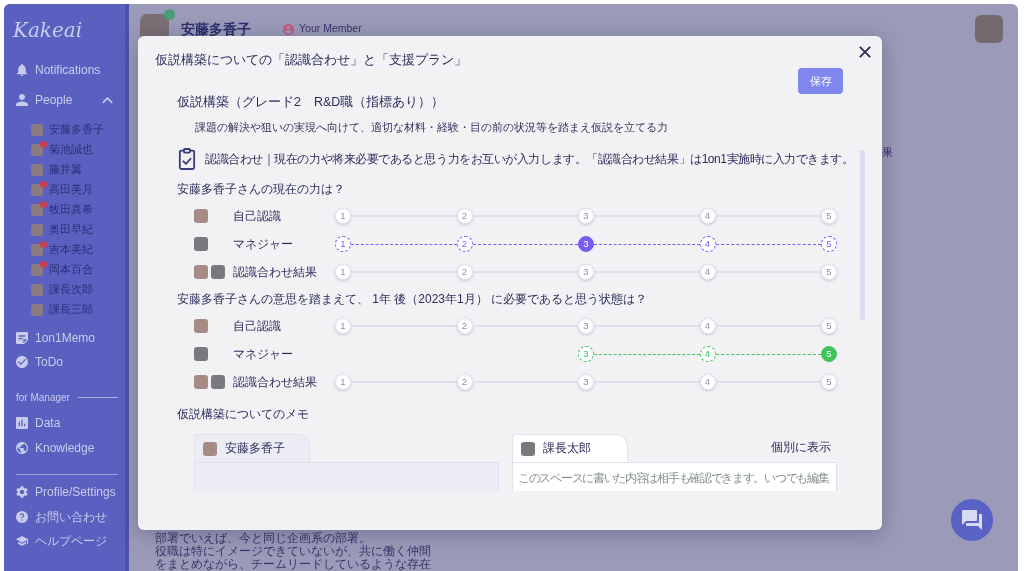  I want to click on rater-label: 認識合わせ結果, so click(275, 272).